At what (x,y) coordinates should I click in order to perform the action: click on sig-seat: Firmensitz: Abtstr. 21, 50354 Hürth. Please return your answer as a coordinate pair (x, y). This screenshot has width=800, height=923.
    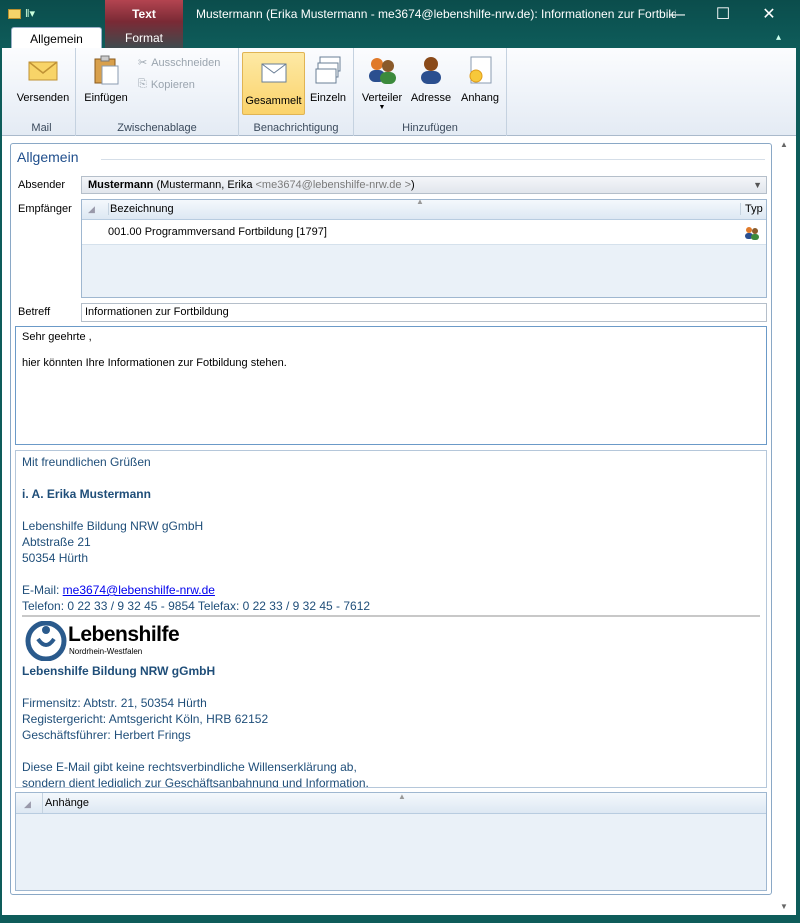
    Looking at the image, I should click on (114, 703).